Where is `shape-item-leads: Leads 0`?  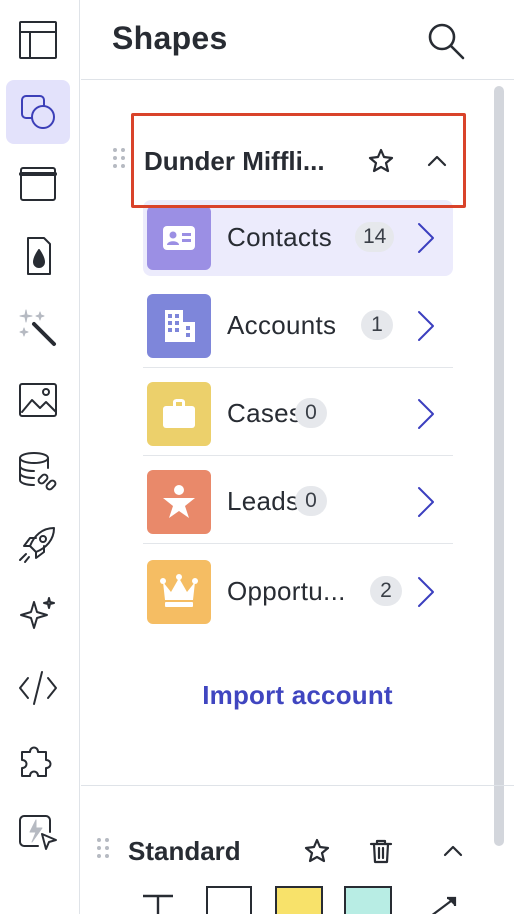 shape-item-leads: Leads 0 is located at coordinates (298, 504).